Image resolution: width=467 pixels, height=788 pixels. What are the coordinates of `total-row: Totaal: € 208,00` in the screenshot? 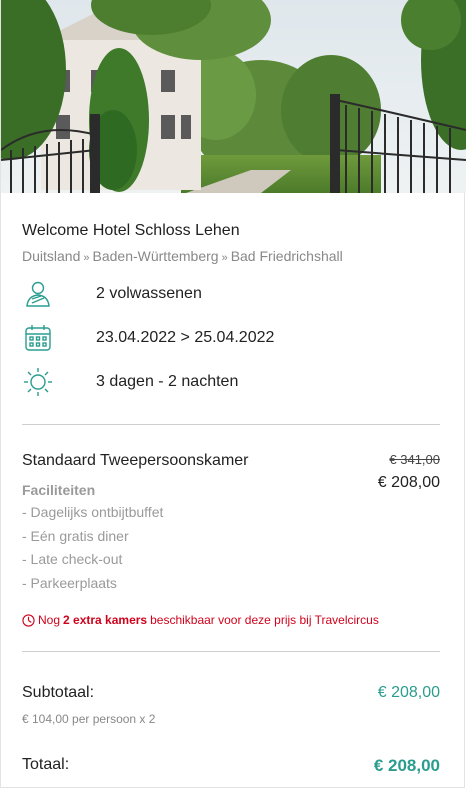 It's located at (231, 768).